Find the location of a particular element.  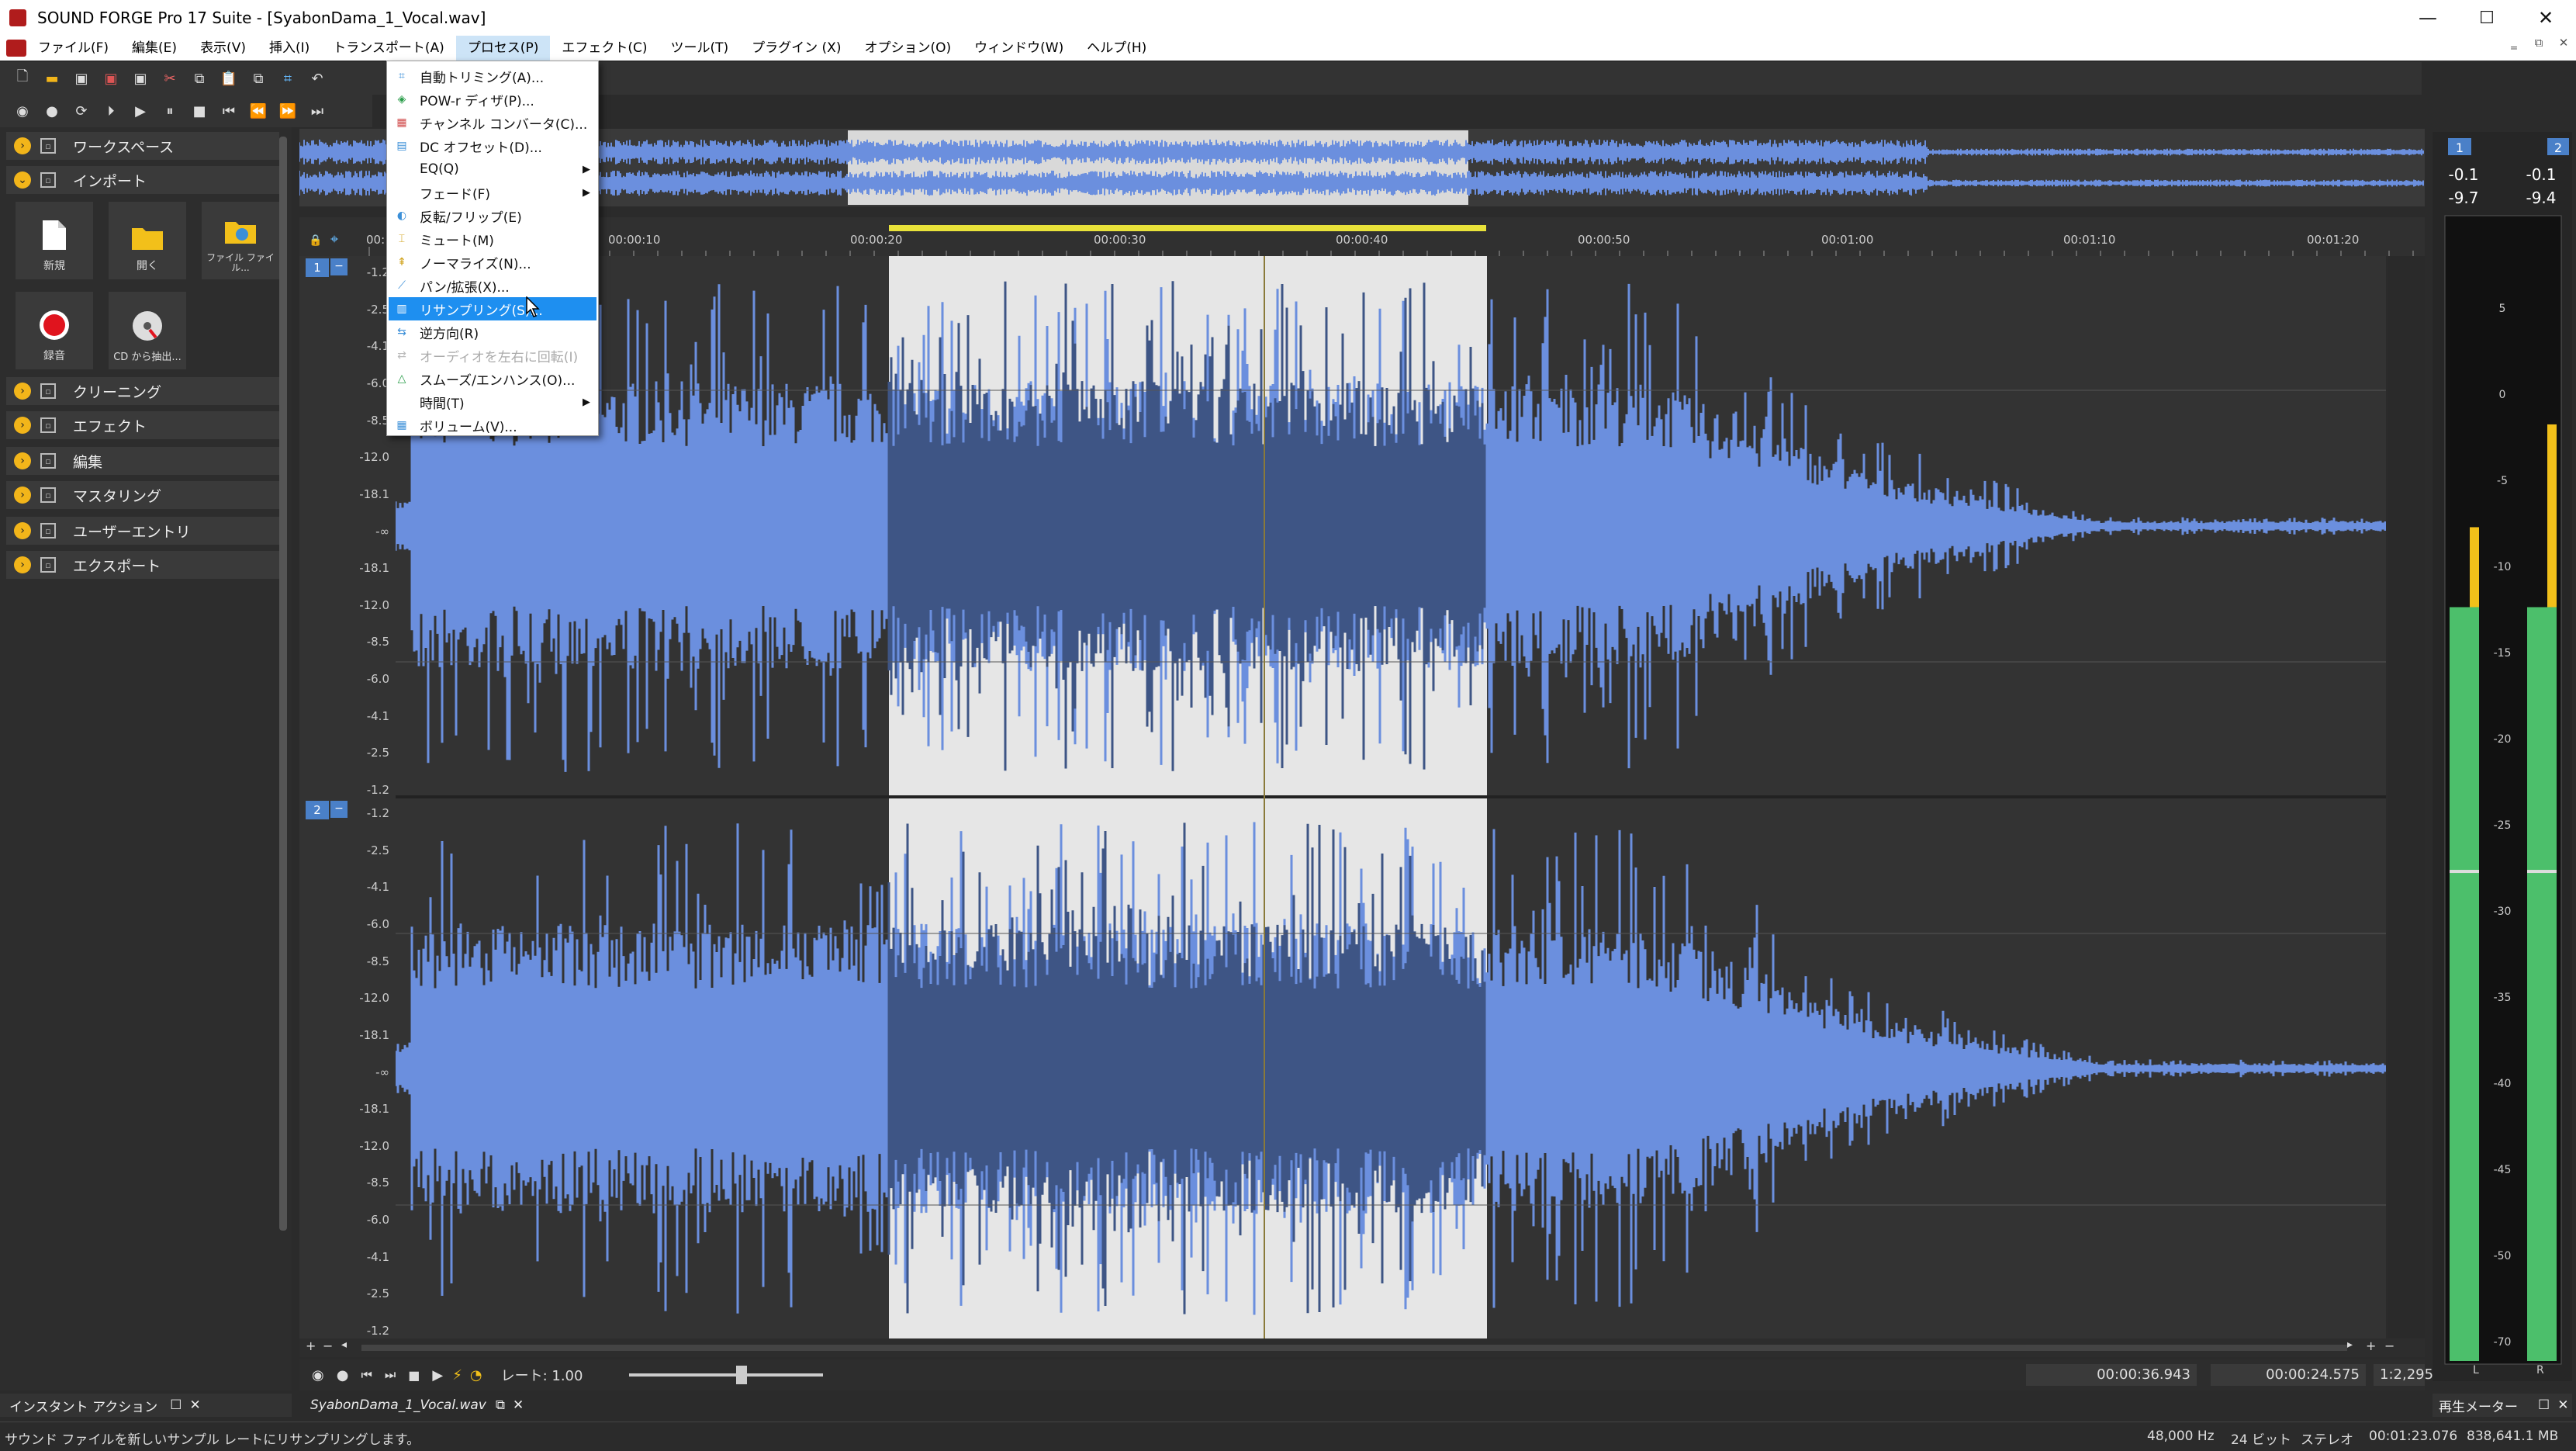

copy-icon: ⧉ is located at coordinates (199, 78).